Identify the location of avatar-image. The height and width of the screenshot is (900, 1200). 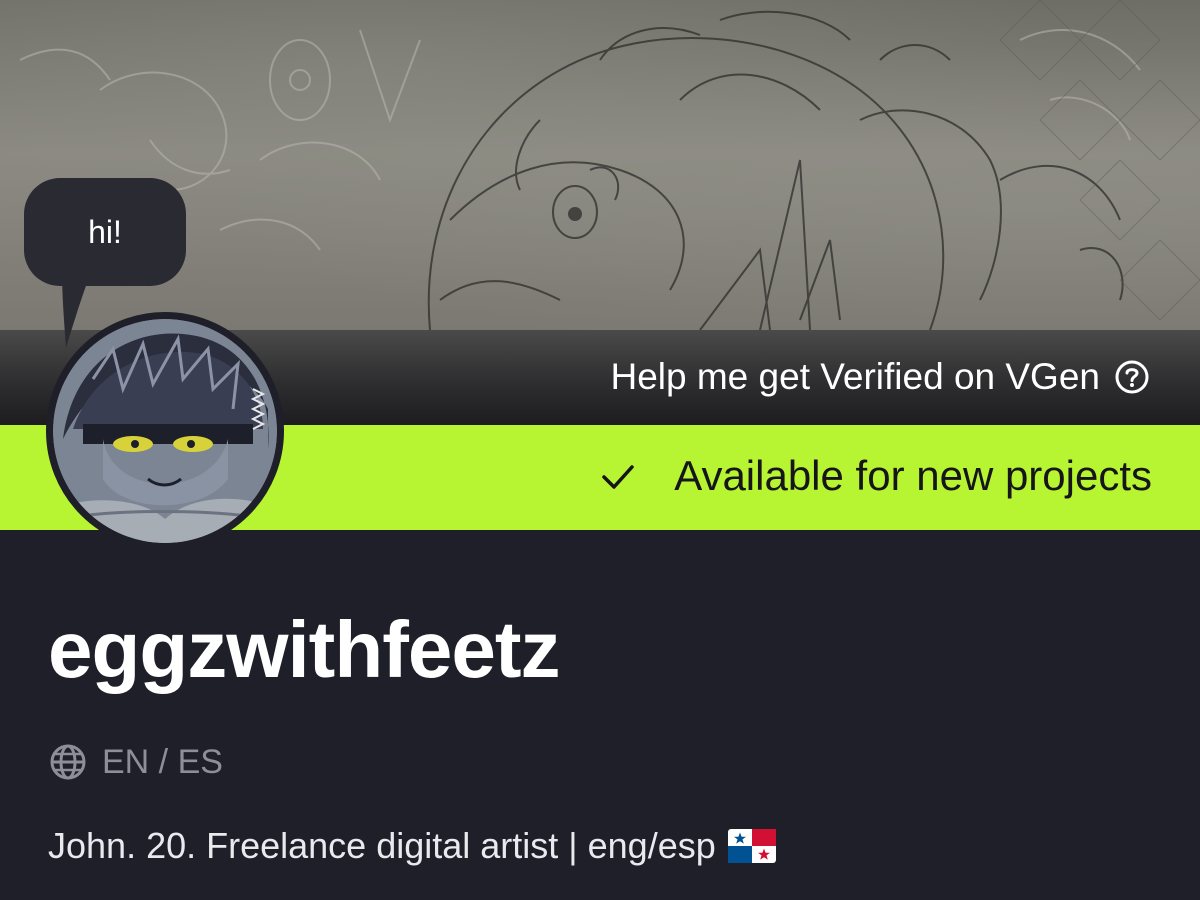
(165, 431).